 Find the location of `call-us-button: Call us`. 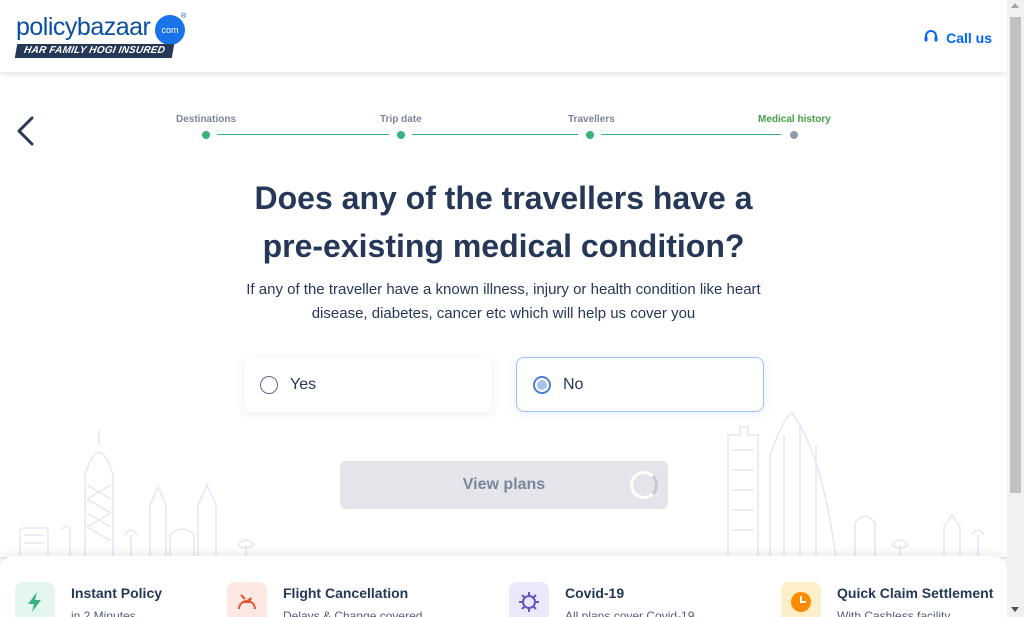

call-us-button: Call us is located at coordinates (957, 37).